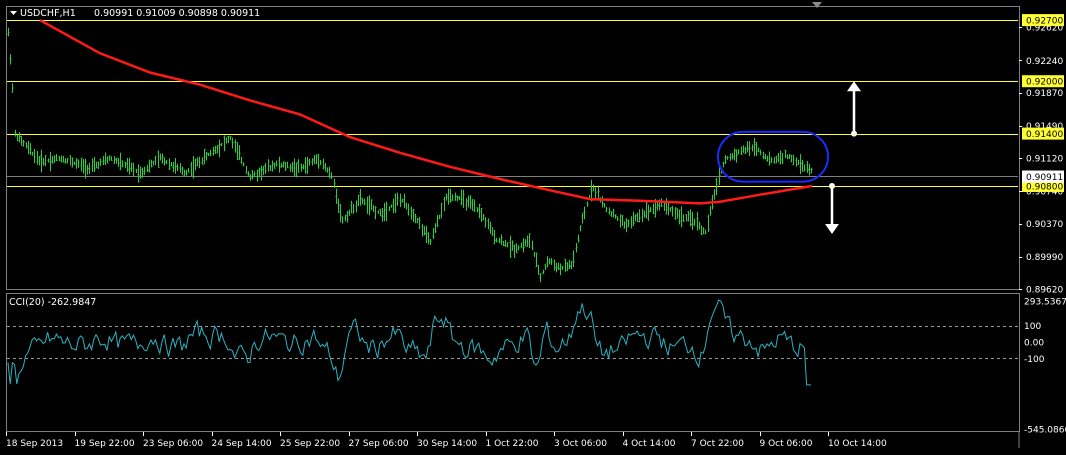 This screenshot has height=455, width=1066. I want to click on arrow-up-icon, so click(854, 109).